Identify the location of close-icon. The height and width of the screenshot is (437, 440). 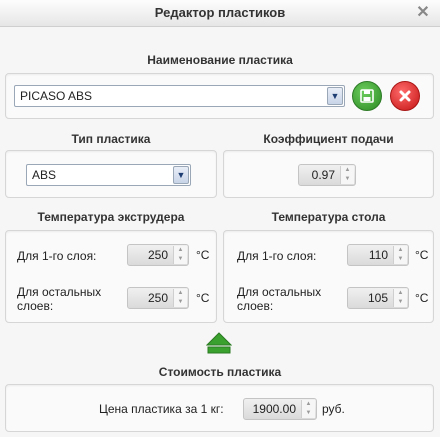
(405, 96).